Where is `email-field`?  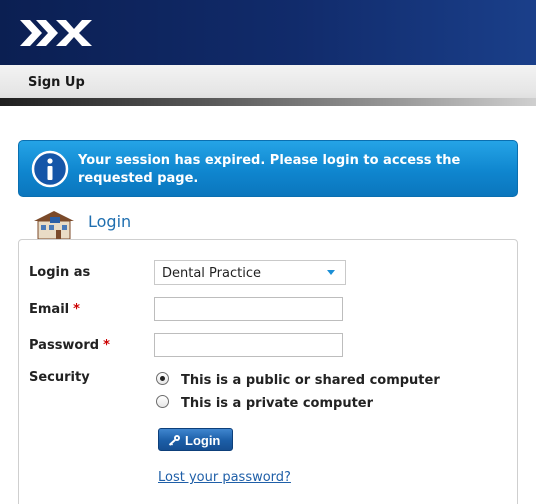
email-field is located at coordinates (248, 309).